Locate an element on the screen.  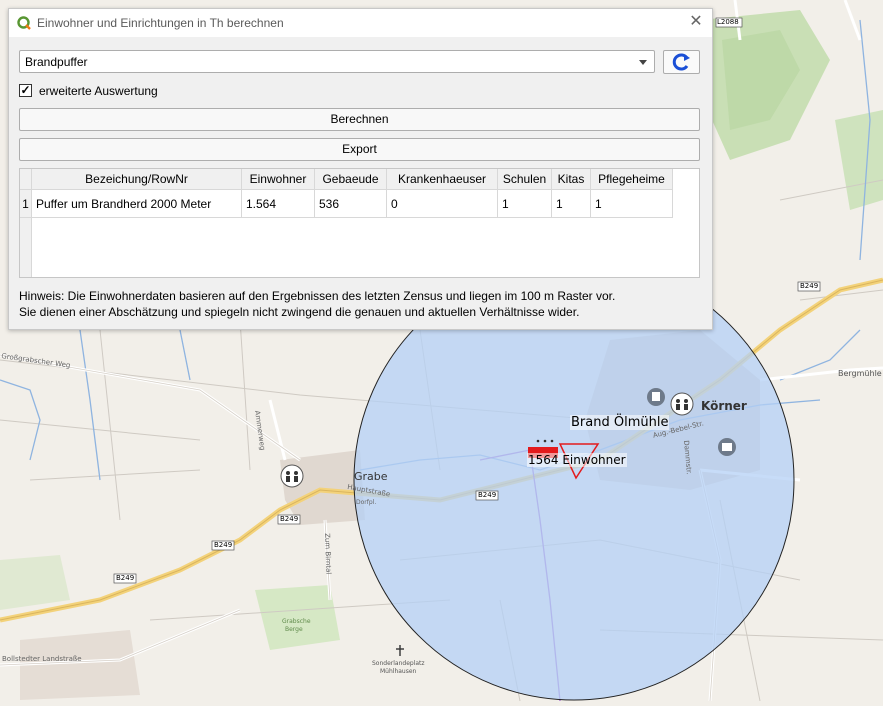
analysis-layer-select: Brandpuffer is located at coordinates (337, 61).